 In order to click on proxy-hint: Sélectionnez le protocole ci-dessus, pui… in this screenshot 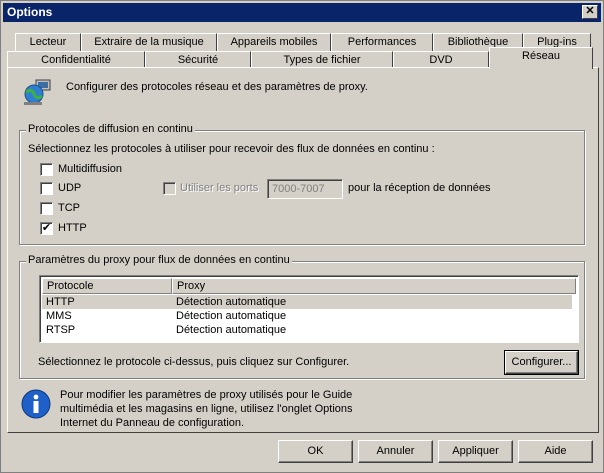, I will do `click(194, 362)`.